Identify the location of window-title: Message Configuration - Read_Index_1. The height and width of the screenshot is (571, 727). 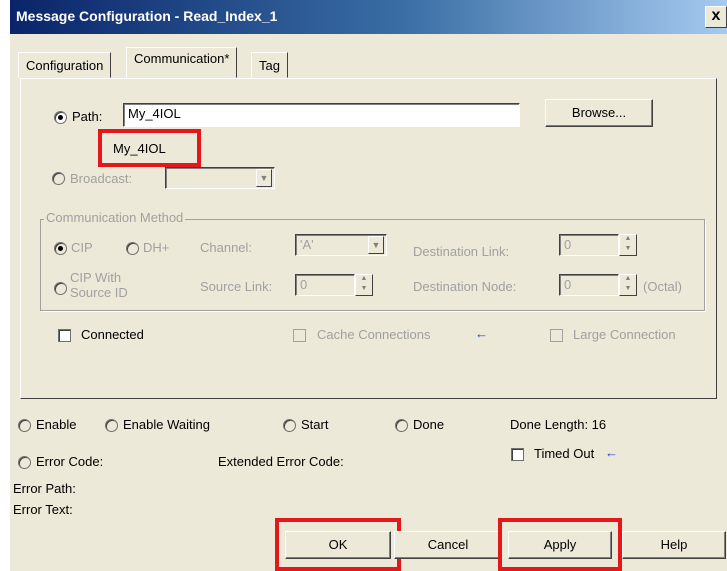
(147, 16).